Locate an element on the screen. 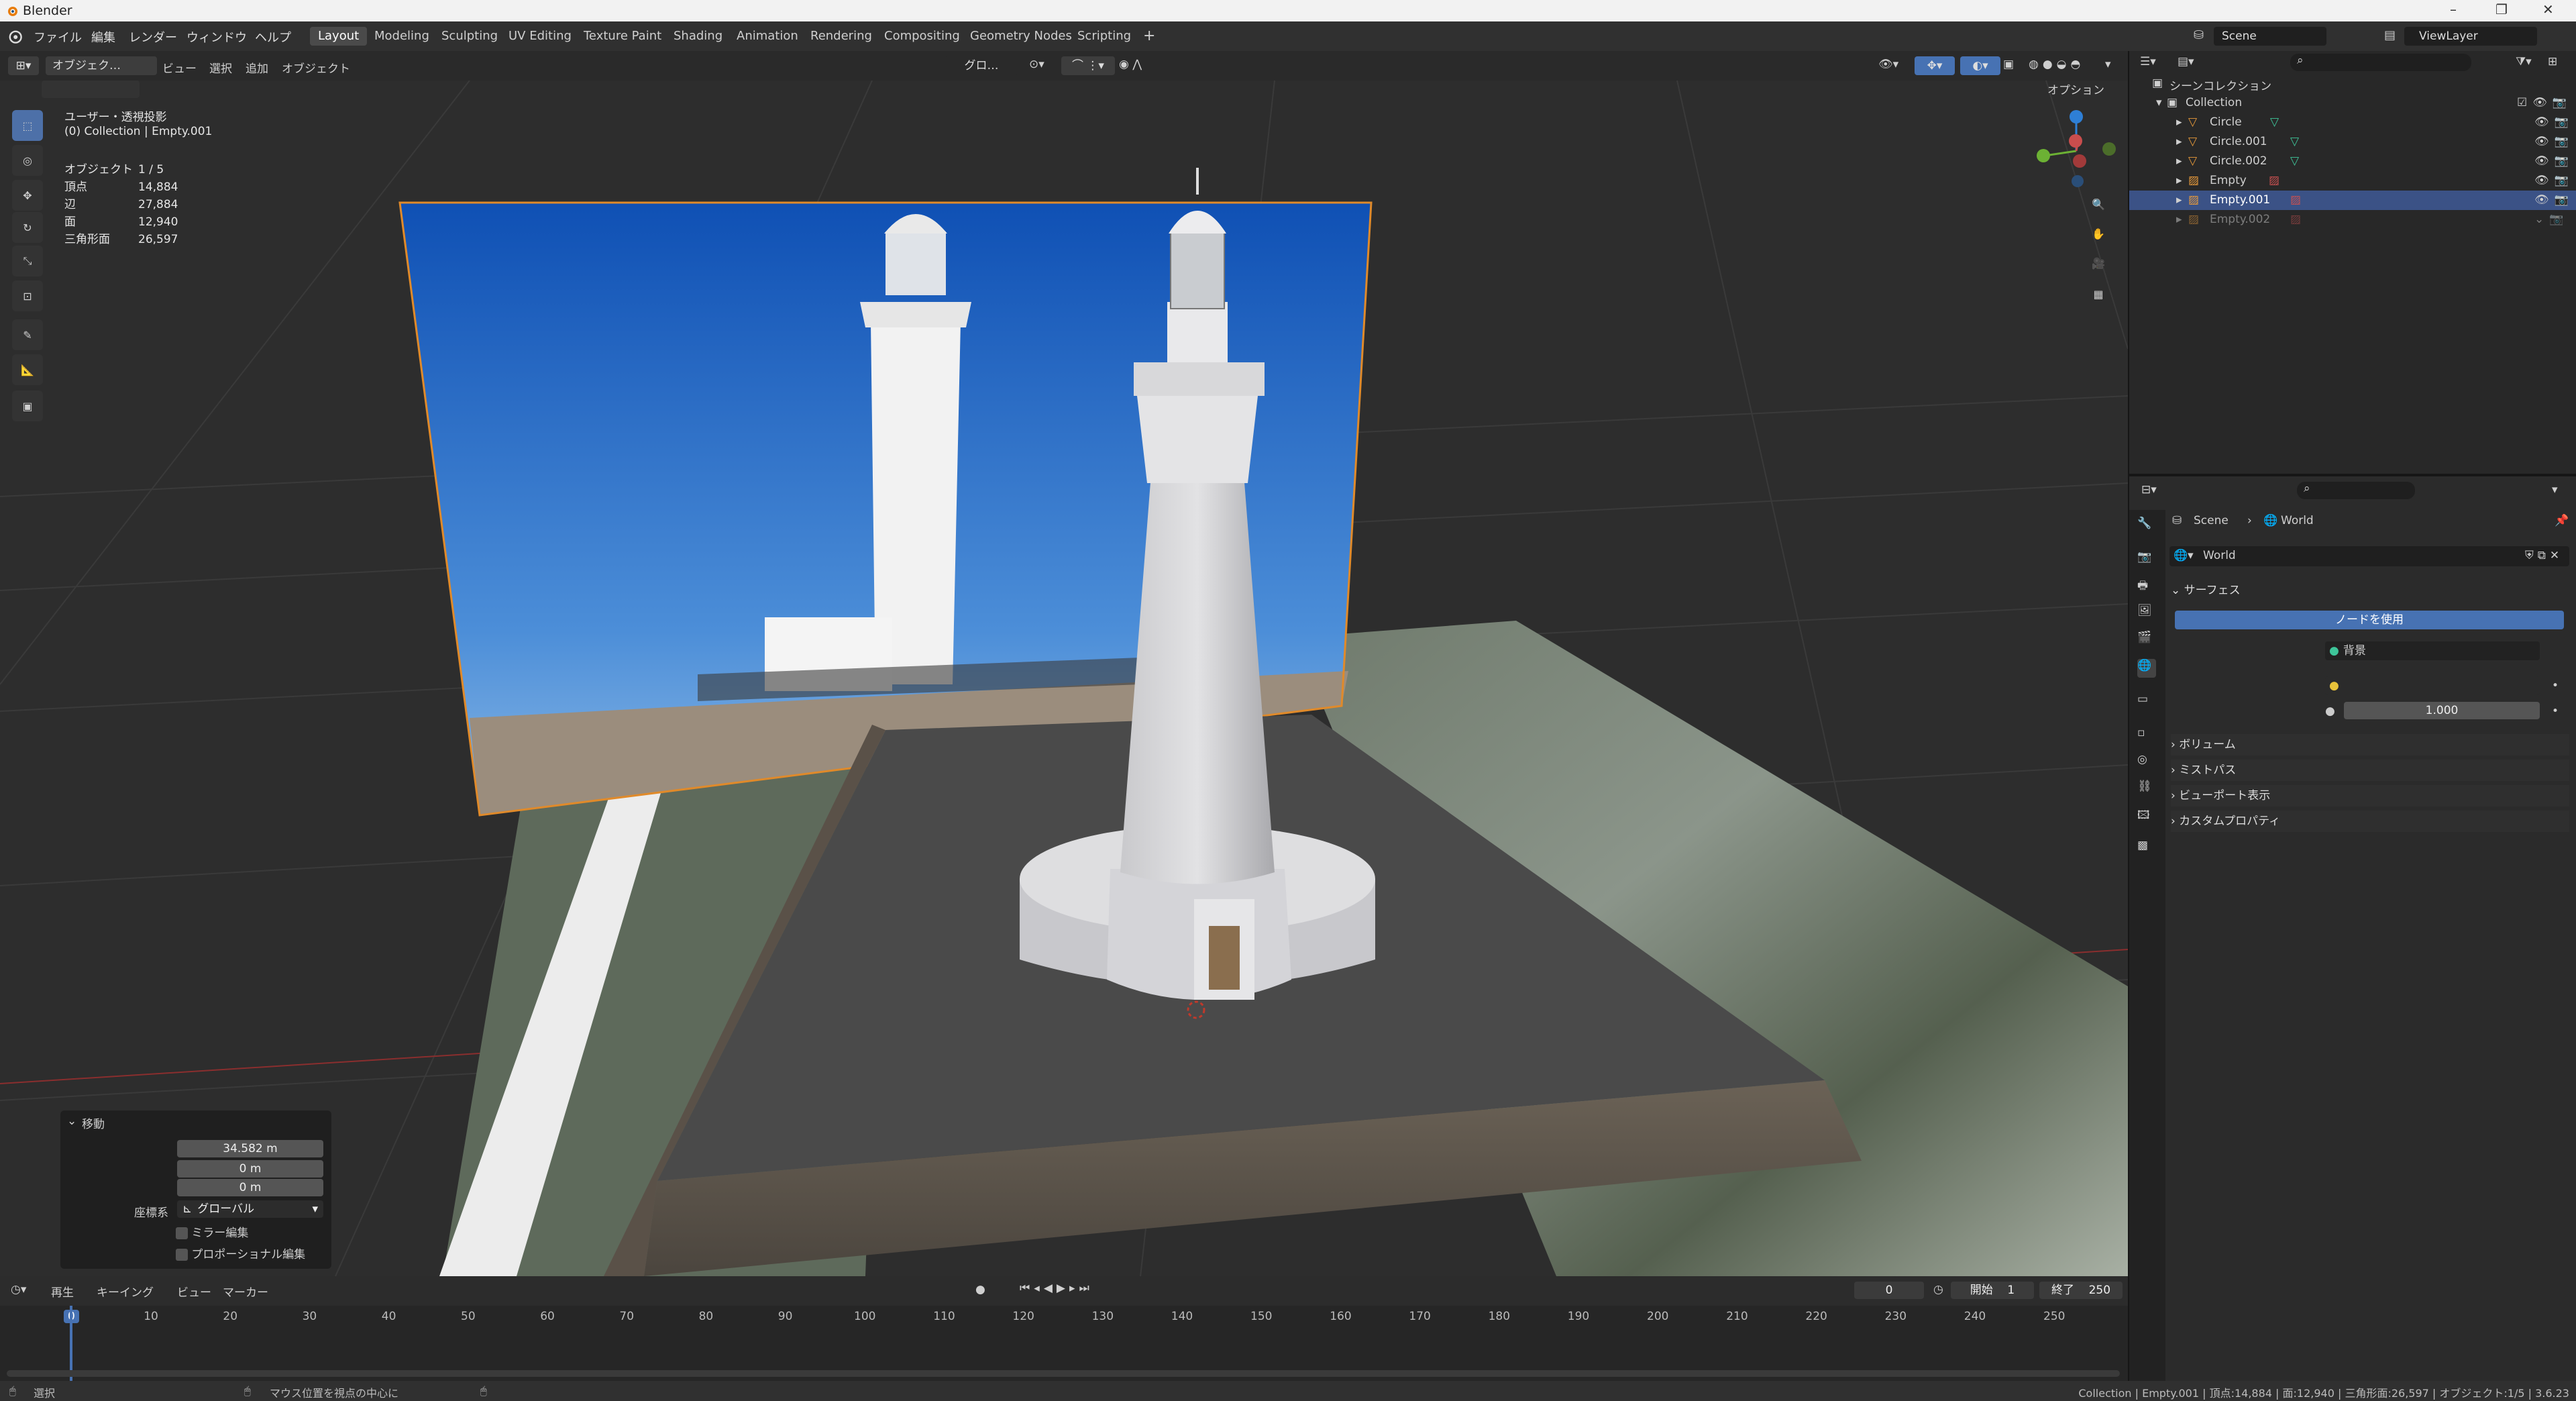  menu-render: レンダー is located at coordinates (153, 37).